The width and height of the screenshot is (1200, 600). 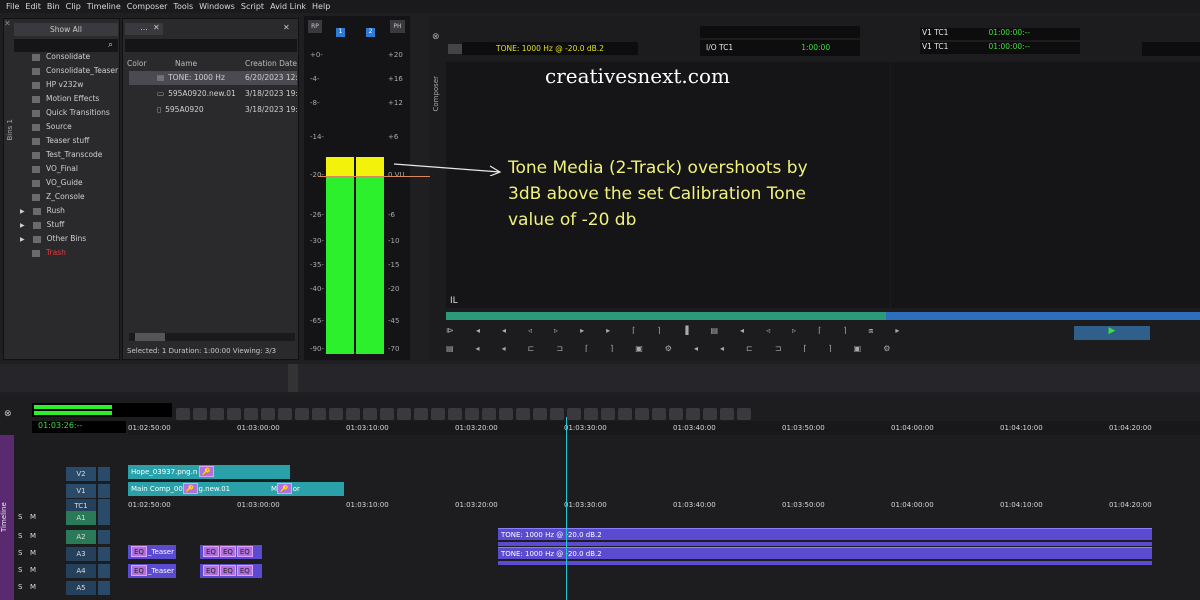 I want to click on channel-2-button: 2, so click(x=370, y=32).